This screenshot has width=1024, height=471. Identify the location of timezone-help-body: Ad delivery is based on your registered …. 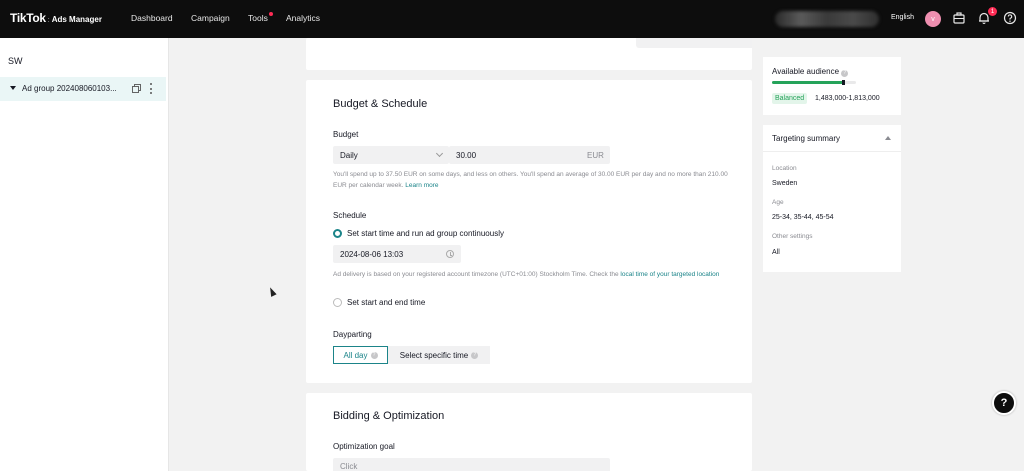
(476, 274).